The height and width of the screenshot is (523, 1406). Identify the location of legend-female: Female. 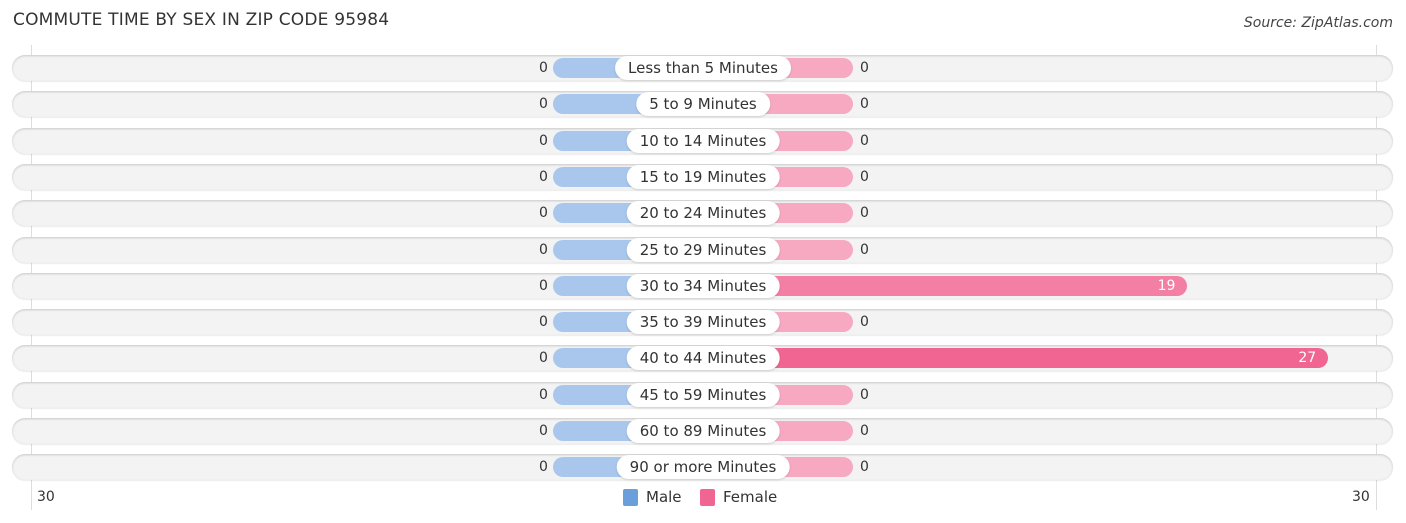
(738, 497).